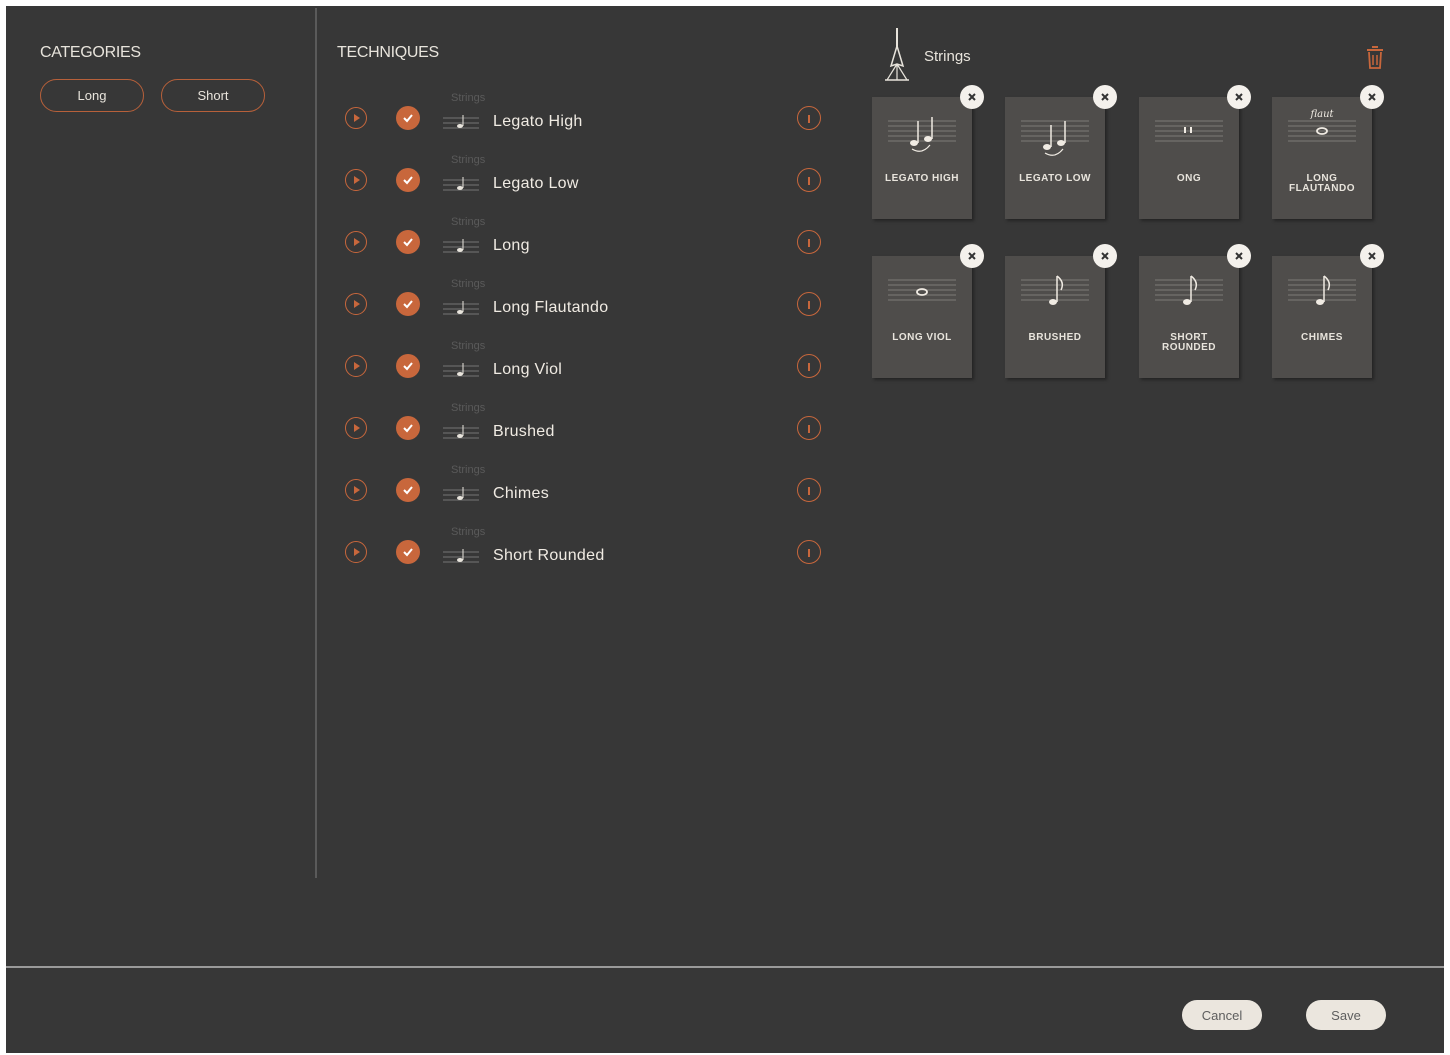  What do you see at coordinates (897, 54) in the screenshot?
I see `violin-icon` at bounding box center [897, 54].